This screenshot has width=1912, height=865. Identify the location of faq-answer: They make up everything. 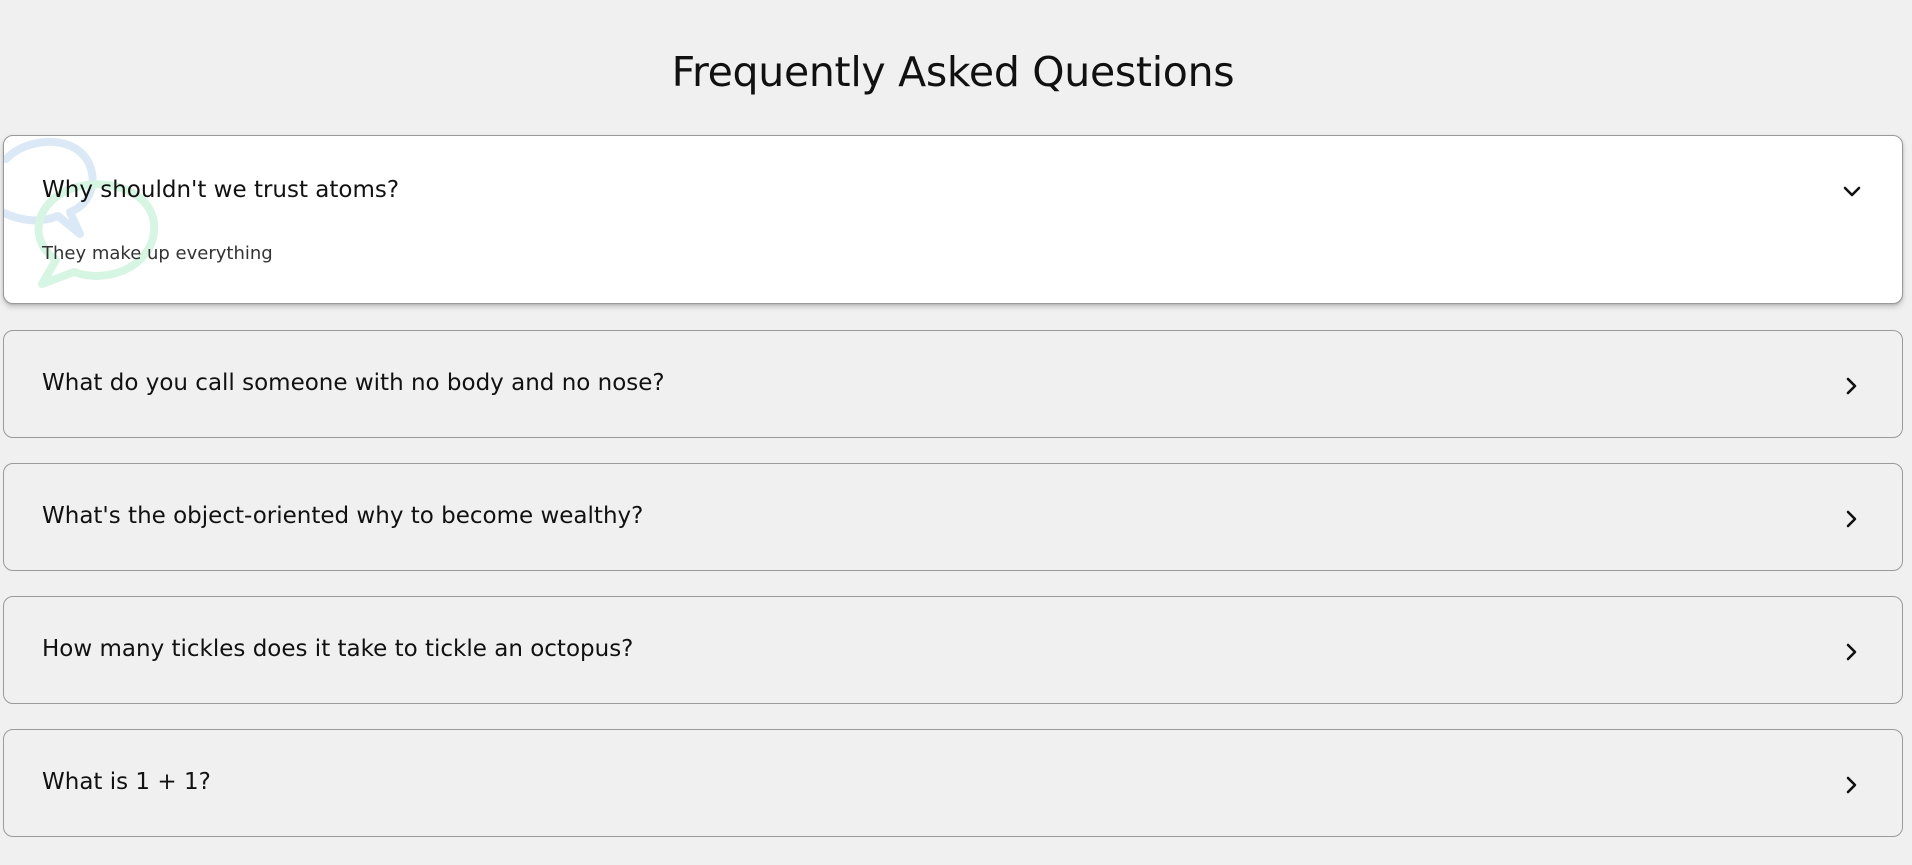
(157, 253).